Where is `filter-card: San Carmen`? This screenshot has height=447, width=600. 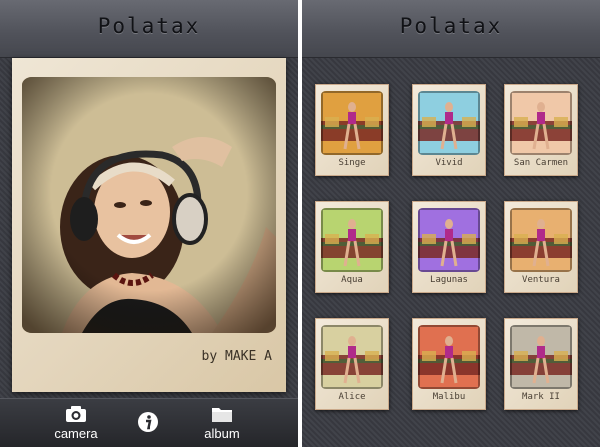
filter-card: San Carmen is located at coordinates (541, 130).